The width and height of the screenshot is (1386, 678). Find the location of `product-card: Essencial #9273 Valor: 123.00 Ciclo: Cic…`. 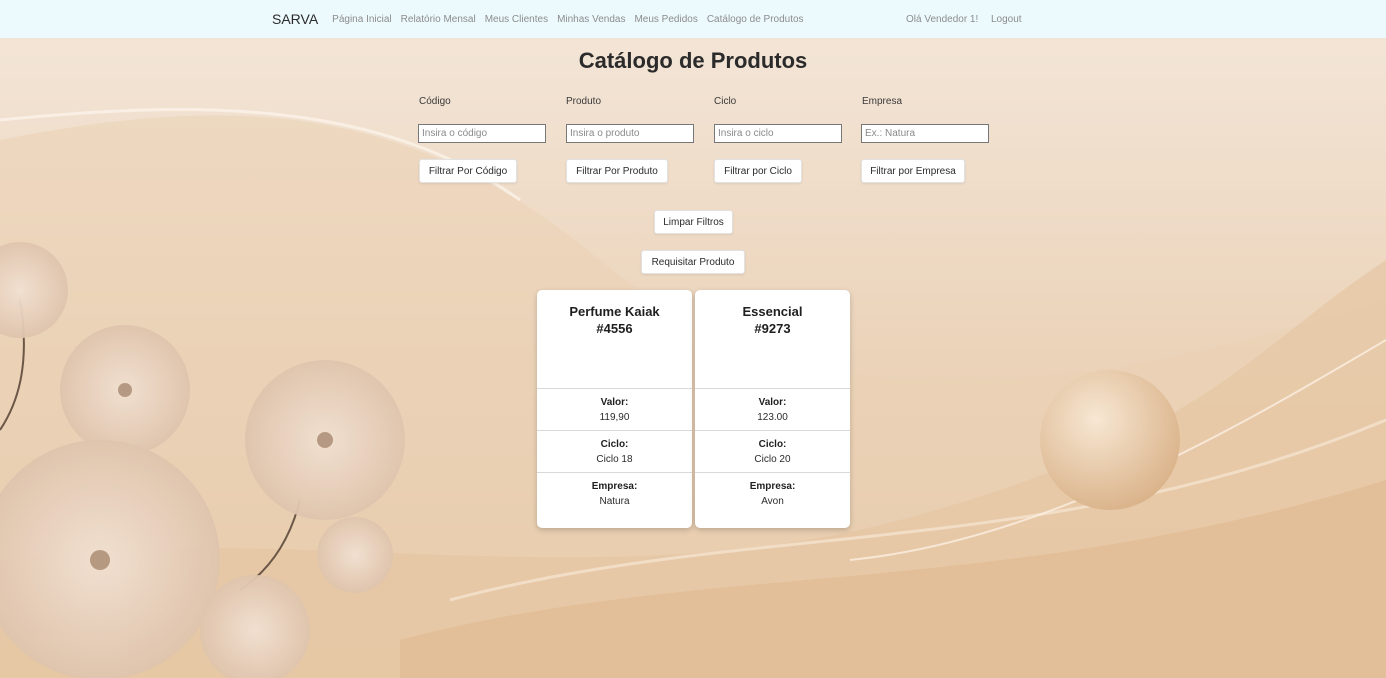

product-card: Essencial #9273 Valor: 123.00 Ciclo: Cic… is located at coordinates (772, 409).